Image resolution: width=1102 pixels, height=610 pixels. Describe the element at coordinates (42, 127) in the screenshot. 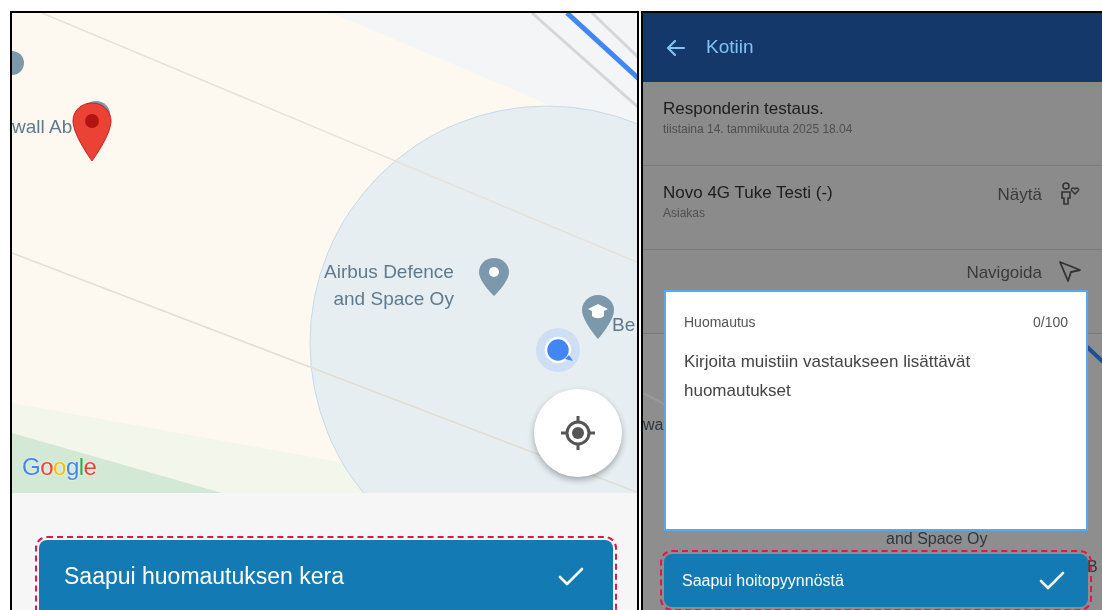

I see `map-label: wall Ab` at that location.